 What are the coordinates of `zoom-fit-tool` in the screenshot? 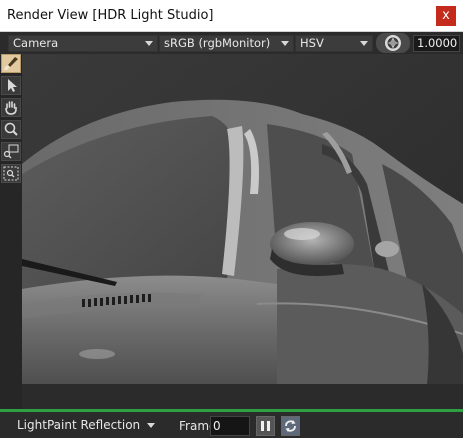 It's located at (11, 173).